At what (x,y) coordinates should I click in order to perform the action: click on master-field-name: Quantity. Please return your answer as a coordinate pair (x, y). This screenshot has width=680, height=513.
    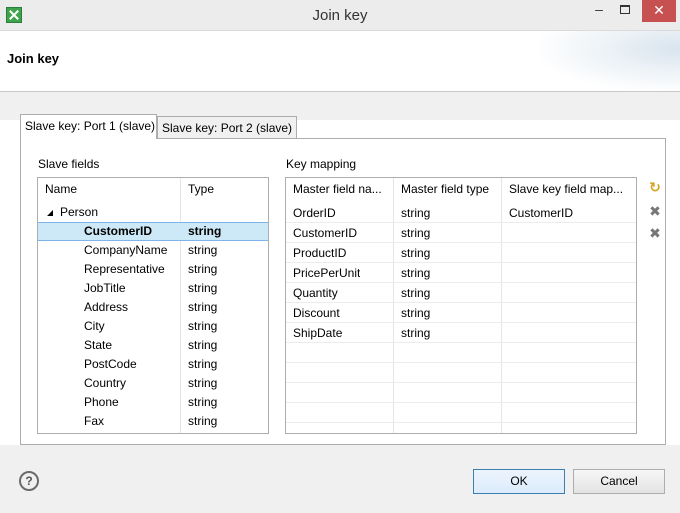
    Looking at the image, I should click on (315, 293).